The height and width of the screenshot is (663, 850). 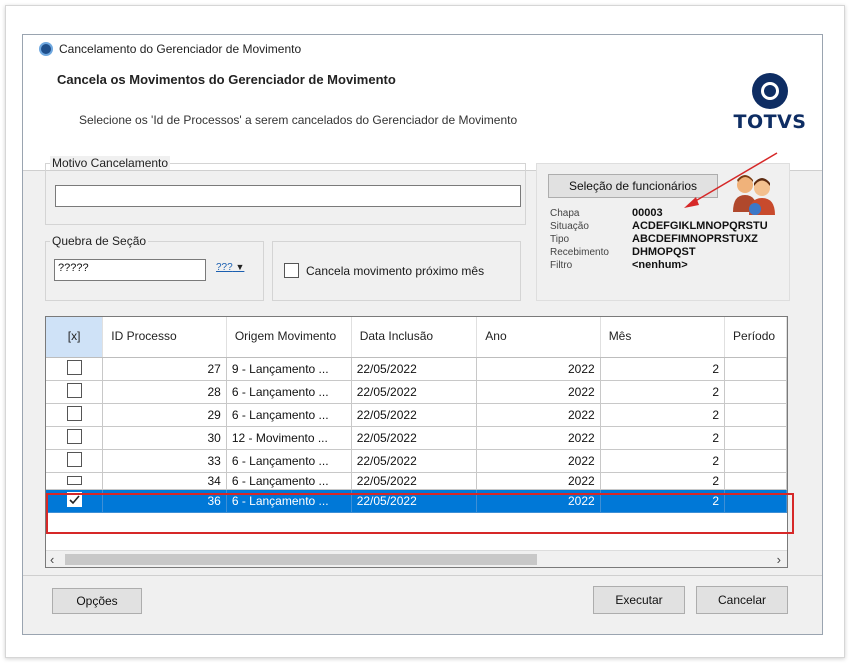 I want to click on cancela-group: Cancela movimento próximo mês, so click(x=396, y=271).